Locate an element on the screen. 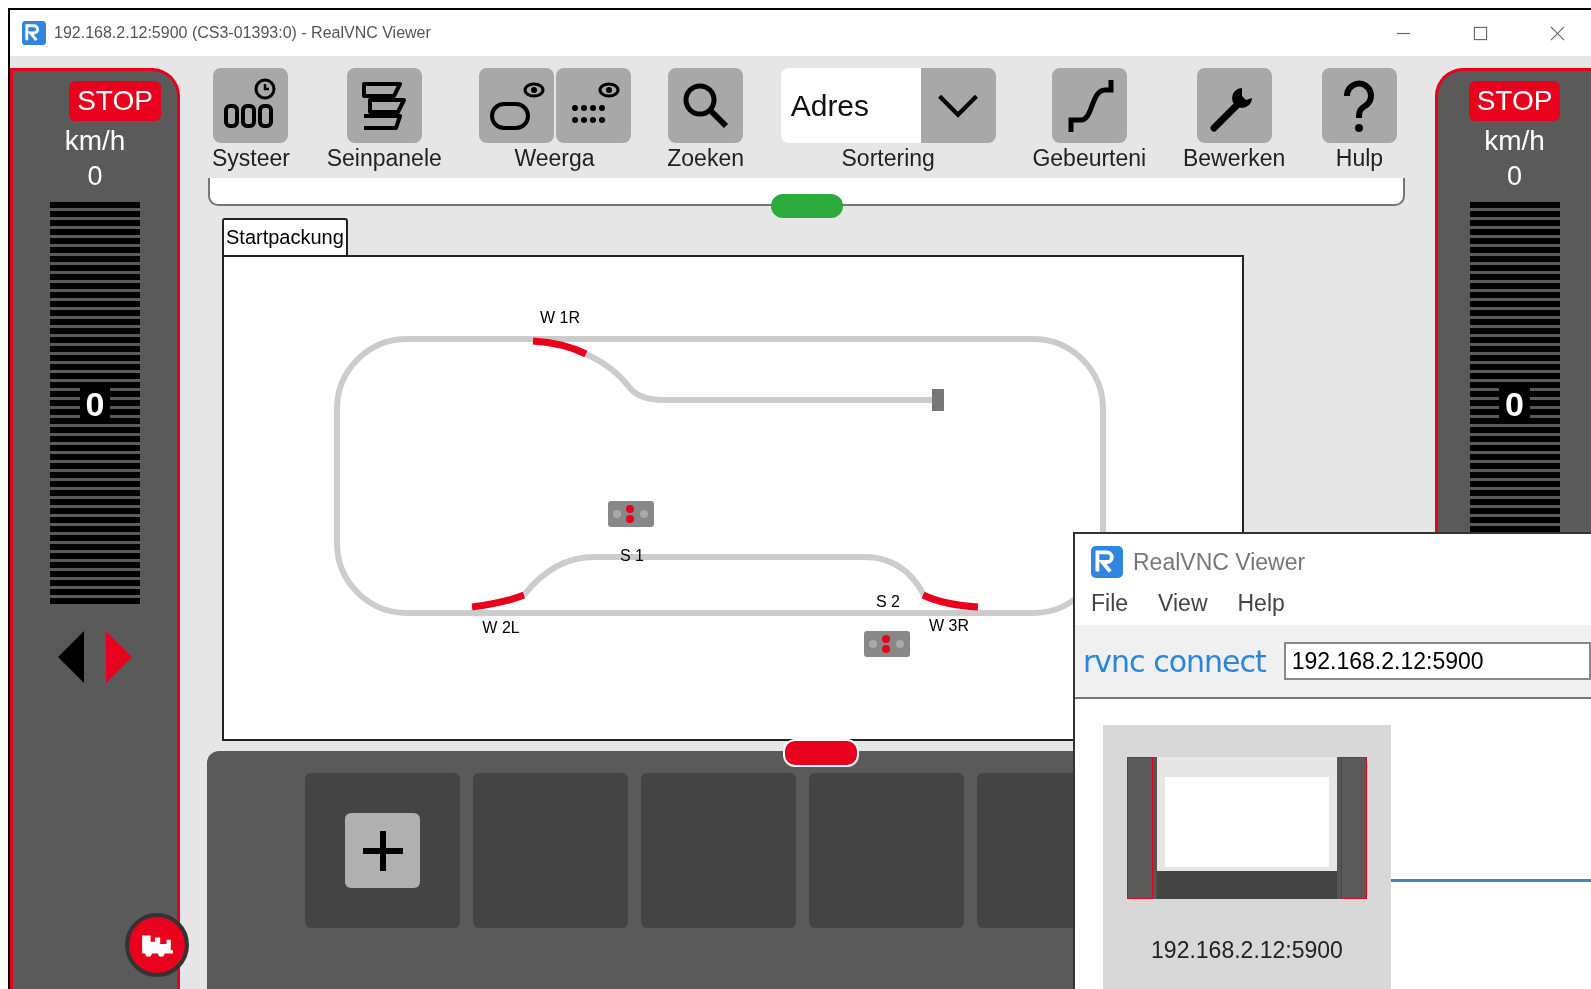 This screenshot has width=1591, height=989. toolbar-label: Seinpanele is located at coordinates (384, 158).